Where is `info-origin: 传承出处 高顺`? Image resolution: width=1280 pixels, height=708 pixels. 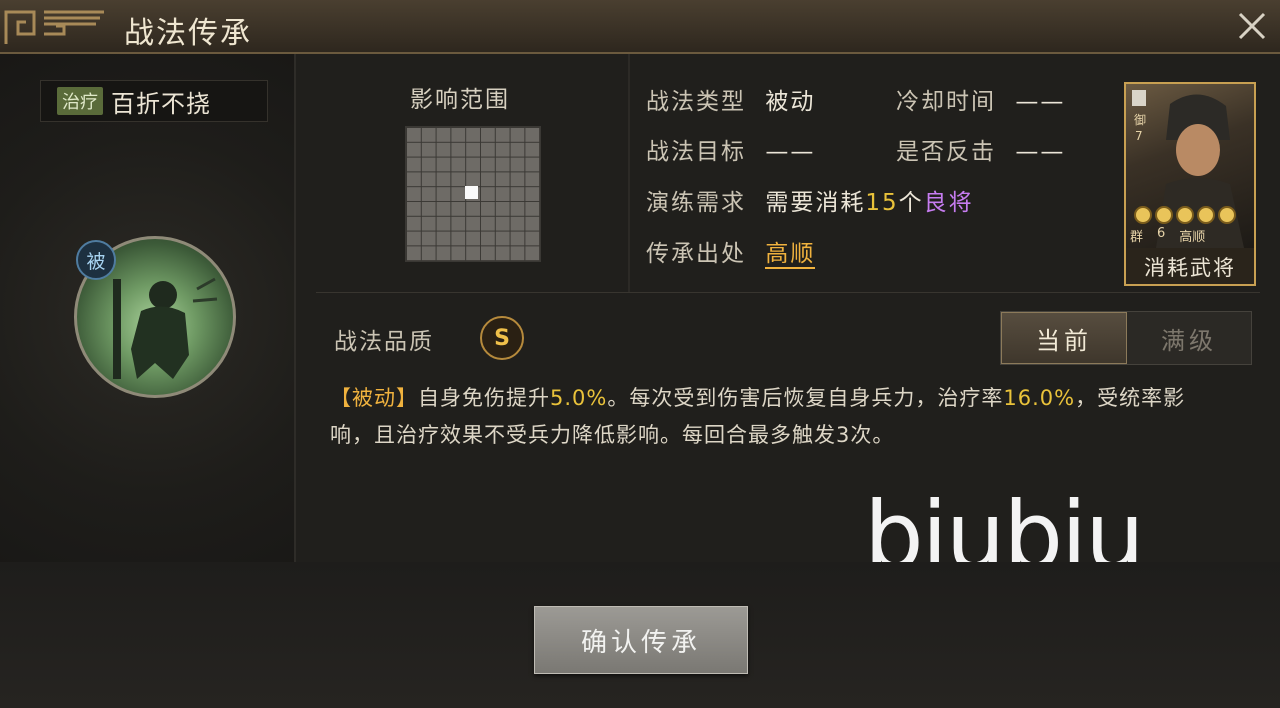 info-origin: 传承出处 高顺 is located at coordinates (731, 251).